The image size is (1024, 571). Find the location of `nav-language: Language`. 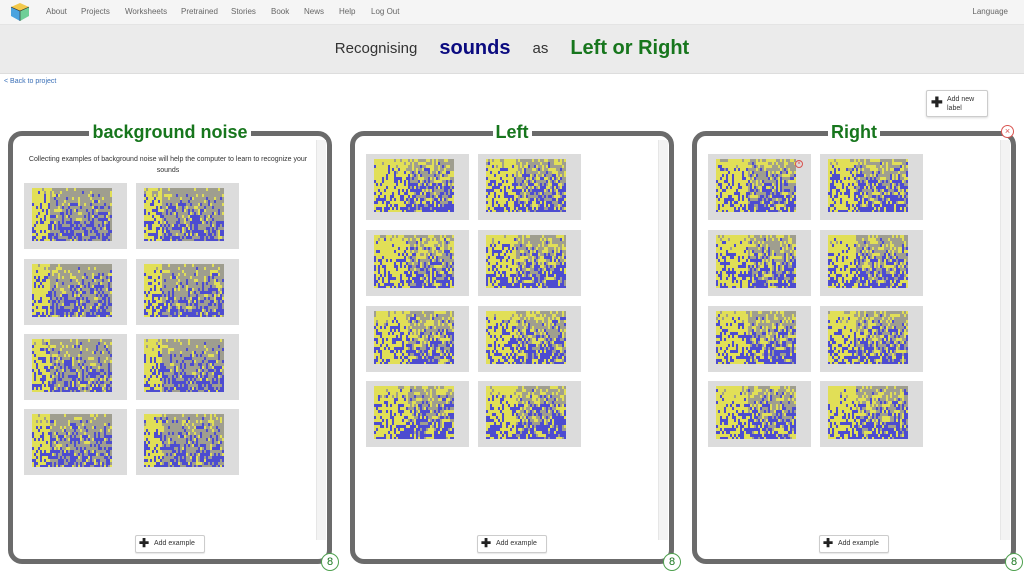

nav-language: Language is located at coordinates (990, 11).